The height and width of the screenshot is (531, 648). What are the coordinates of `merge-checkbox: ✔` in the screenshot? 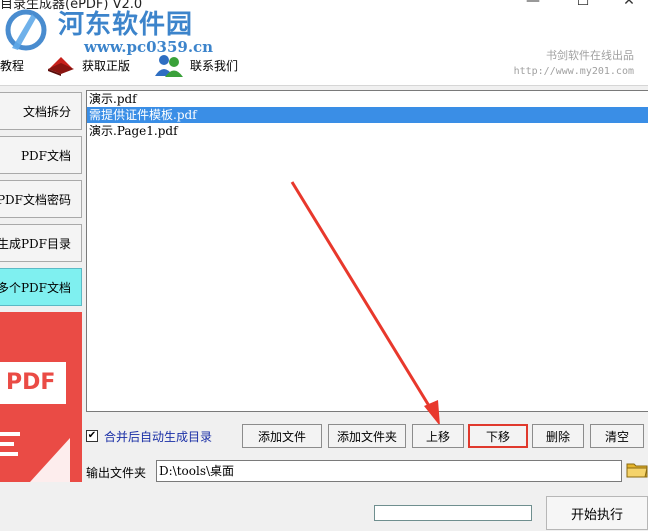 It's located at (92, 436).